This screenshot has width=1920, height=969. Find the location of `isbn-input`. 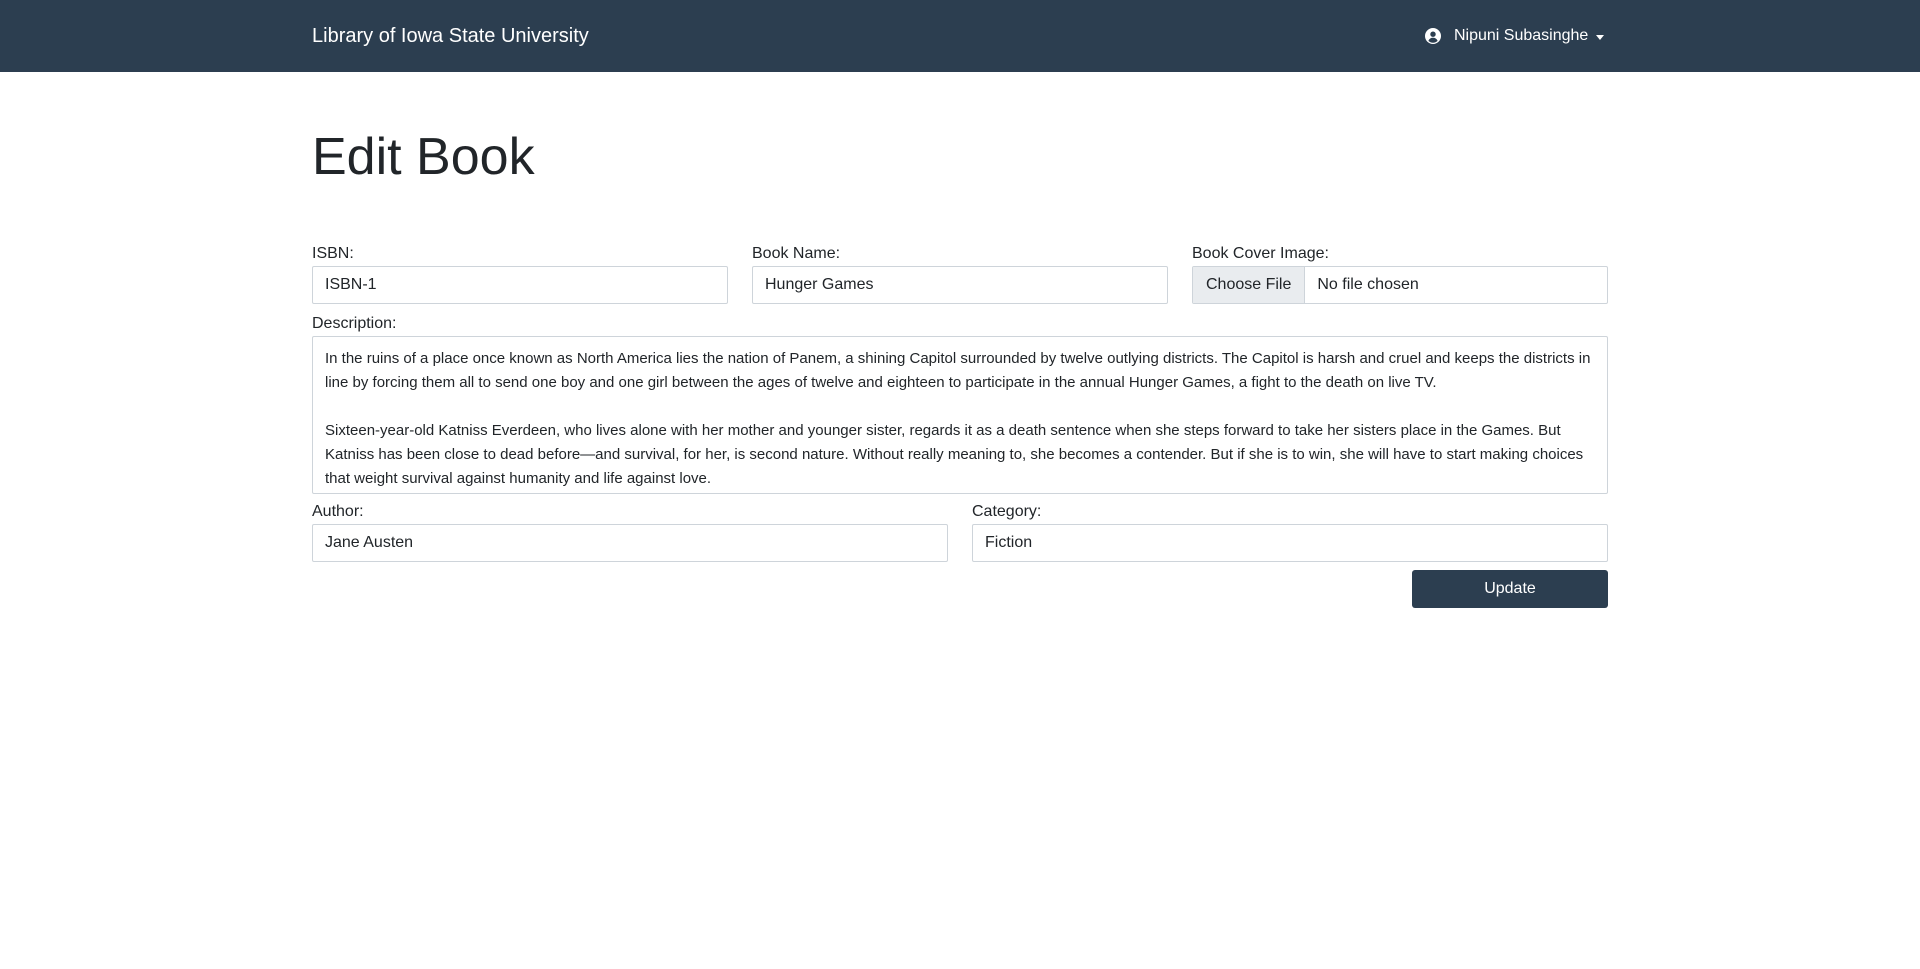

isbn-input is located at coordinates (520, 285).